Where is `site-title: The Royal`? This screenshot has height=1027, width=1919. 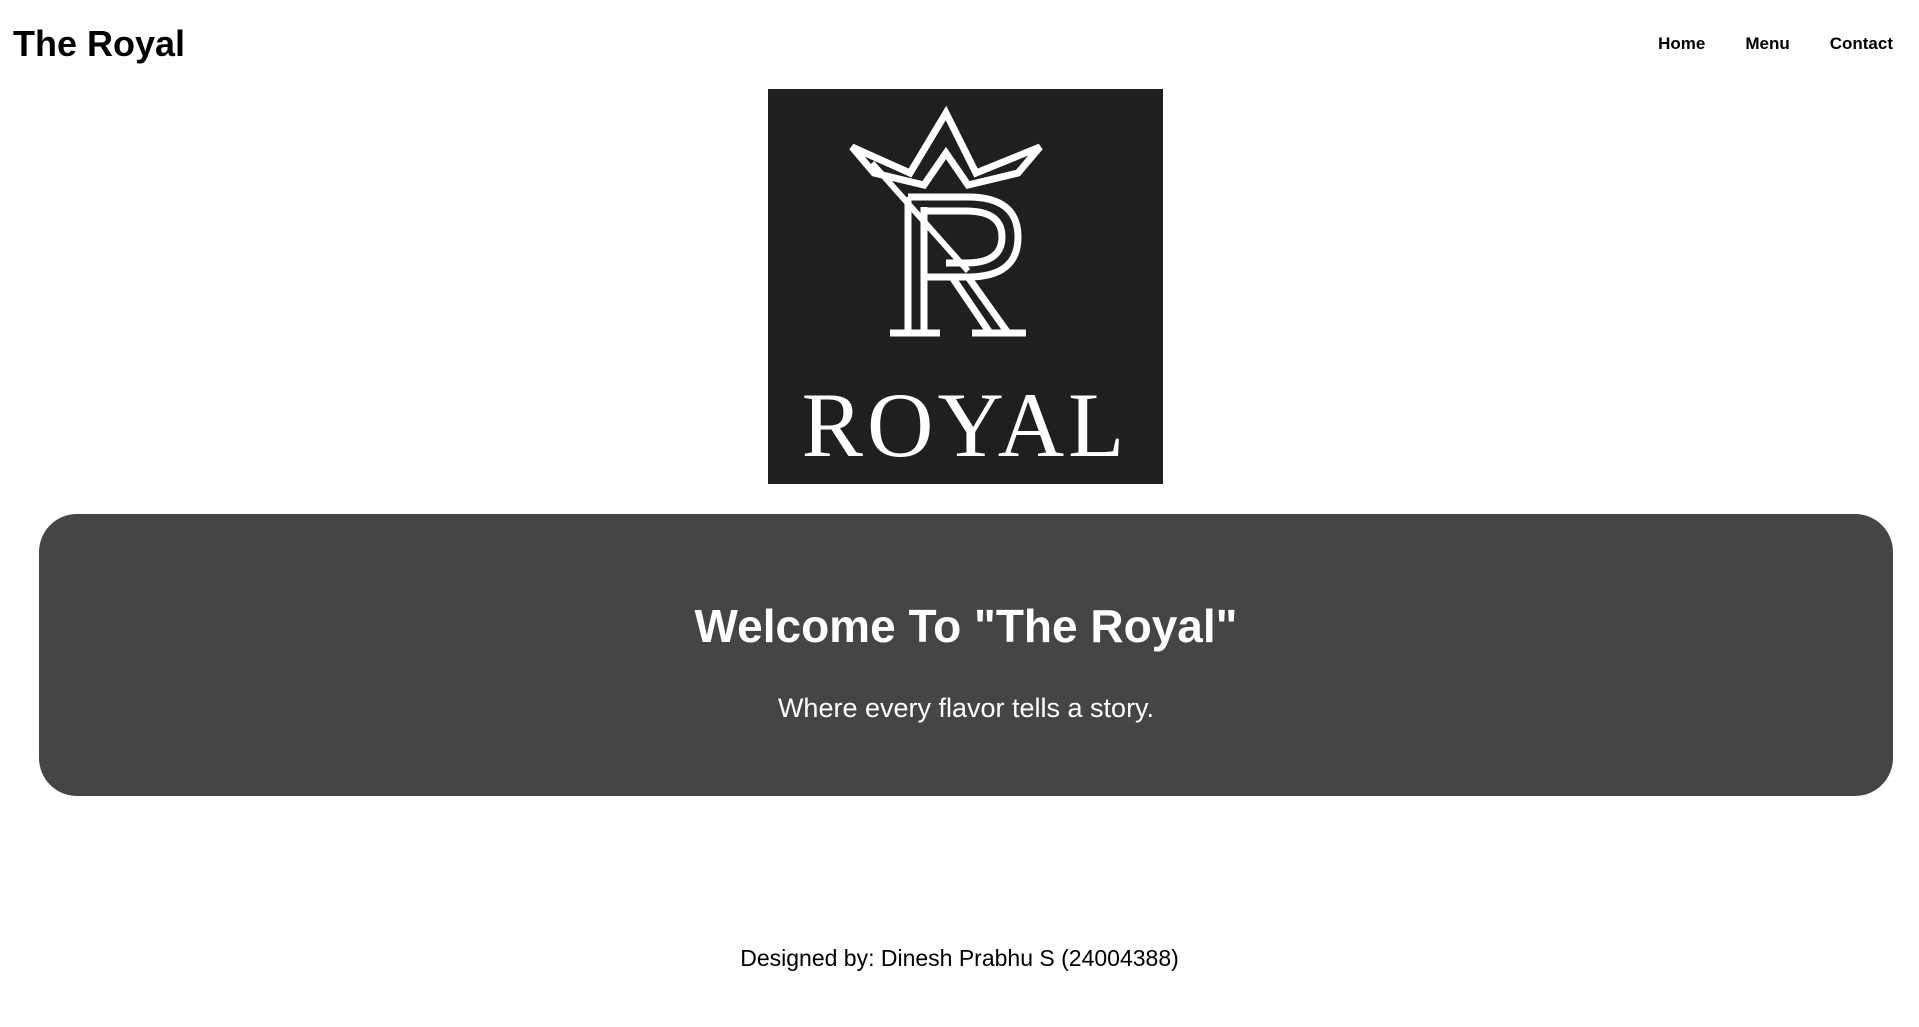
site-title: The Royal is located at coordinates (99, 43).